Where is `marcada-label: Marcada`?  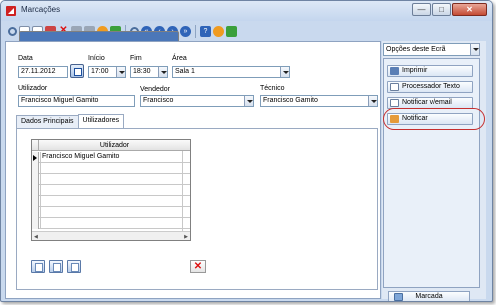
marcada-label: Marcada is located at coordinates (429, 296).